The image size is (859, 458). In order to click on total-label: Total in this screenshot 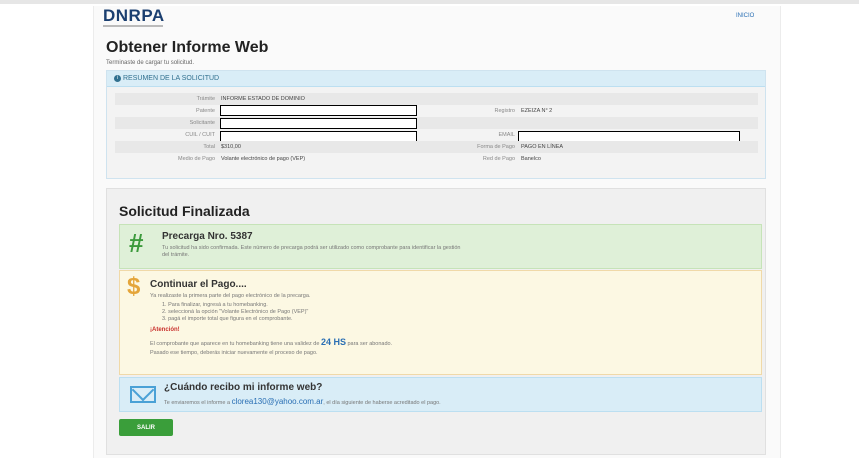, I will do `click(209, 147)`.